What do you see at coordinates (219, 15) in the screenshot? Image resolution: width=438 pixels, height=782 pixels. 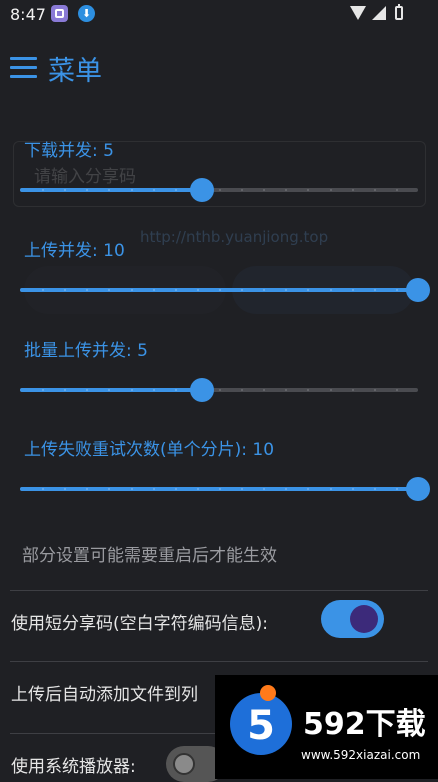 I see `status-bar: 8:47 ⬇` at bounding box center [219, 15].